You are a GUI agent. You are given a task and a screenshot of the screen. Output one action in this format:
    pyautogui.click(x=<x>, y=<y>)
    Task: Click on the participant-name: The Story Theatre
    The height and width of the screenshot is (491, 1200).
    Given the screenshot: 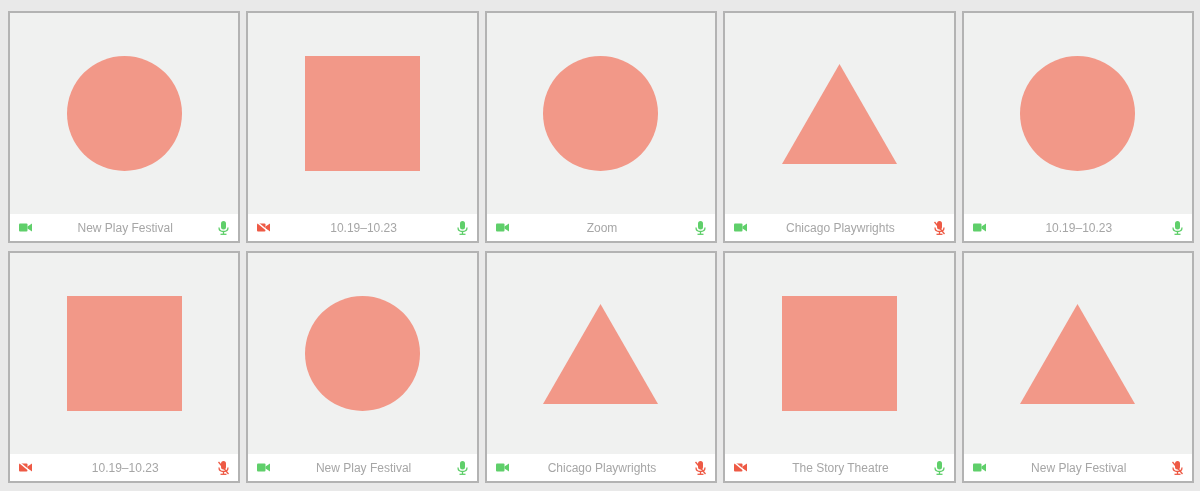 What is the action you would take?
    pyautogui.click(x=840, y=468)
    